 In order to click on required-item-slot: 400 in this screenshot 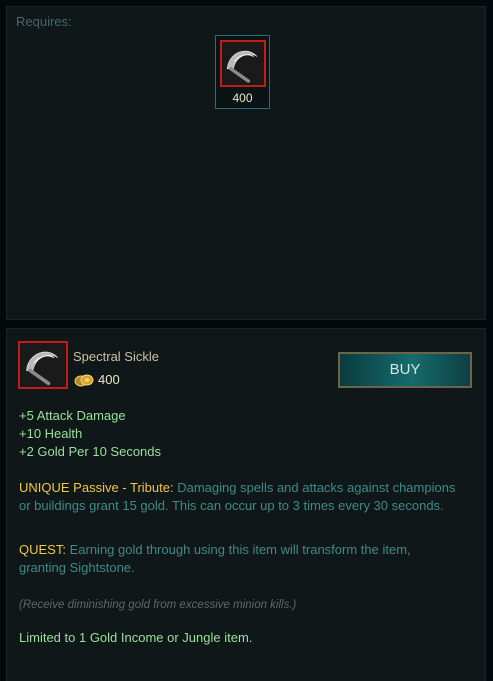, I will do `click(242, 72)`.